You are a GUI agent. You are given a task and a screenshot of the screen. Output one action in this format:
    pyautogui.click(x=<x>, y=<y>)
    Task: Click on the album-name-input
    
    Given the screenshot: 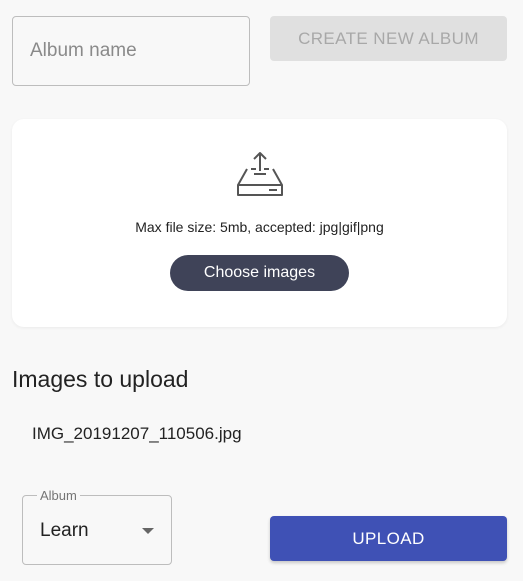 What is the action you would take?
    pyautogui.click(x=131, y=51)
    